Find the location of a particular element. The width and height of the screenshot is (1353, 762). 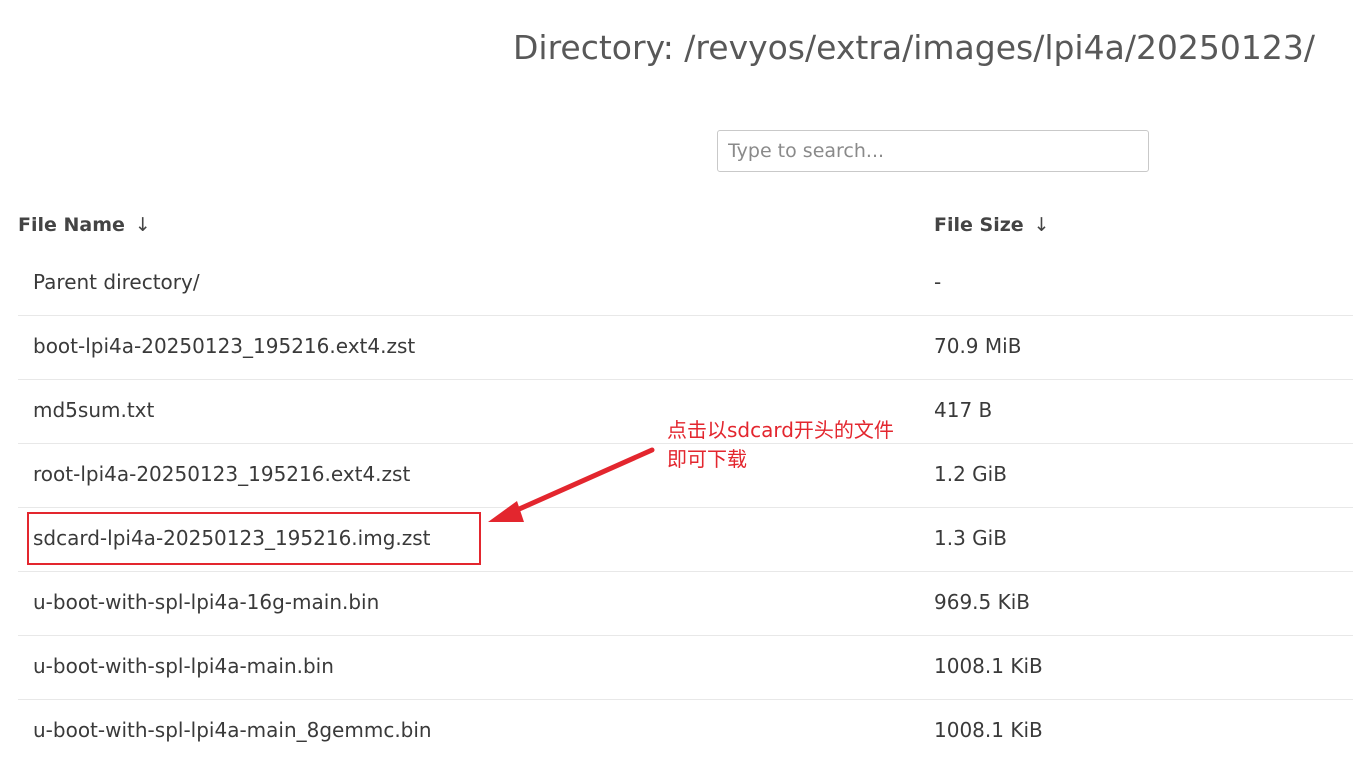

search-input is located at coordinates (933, 151).